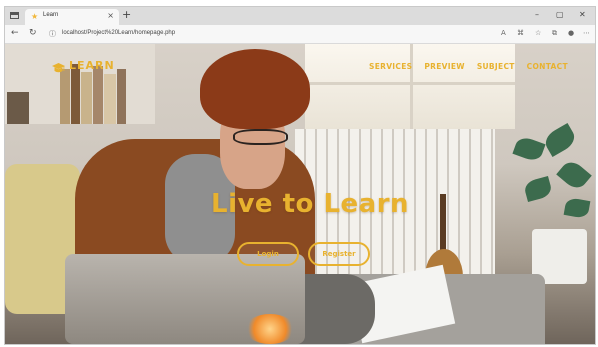 This screenshot has height=347, width=598. Describe the element at coordinates (586, 33) in the screenshot. I see `more-menu-icon: ⋯` at that location.